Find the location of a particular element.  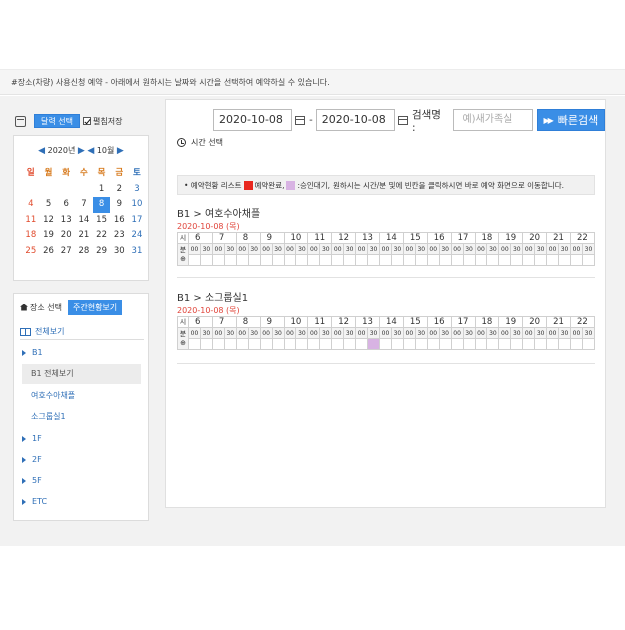

calendar-day: 24 is located at coordinates (137, 236).